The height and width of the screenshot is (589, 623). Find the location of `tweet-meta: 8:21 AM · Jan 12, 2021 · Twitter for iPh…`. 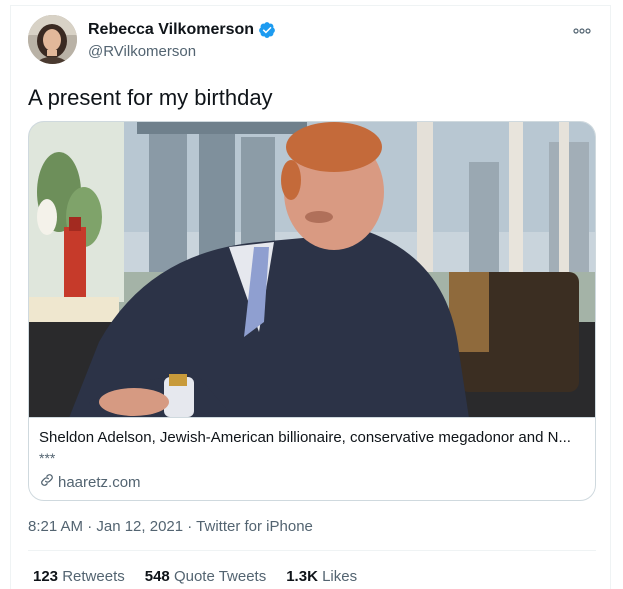

tweet-meta: 8:21 AM · Jan 12, 2021 · Twitter for iPh… is located at coordinates (170, 526).